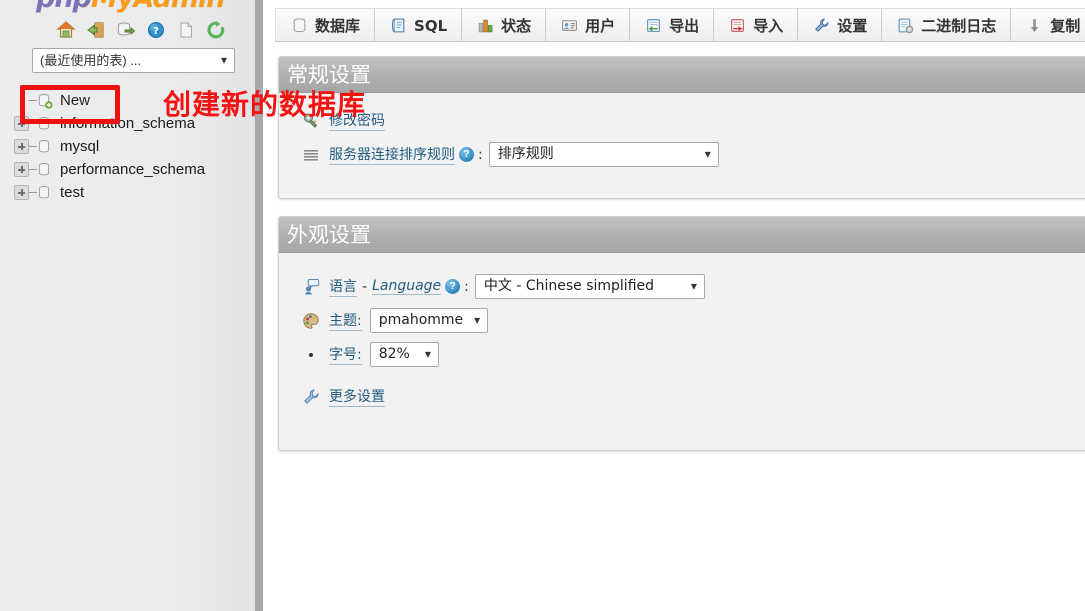 The height and width of the screenshot is (611, 1085). I want to click on tab-sql-label: SQL, so click(431, 25).